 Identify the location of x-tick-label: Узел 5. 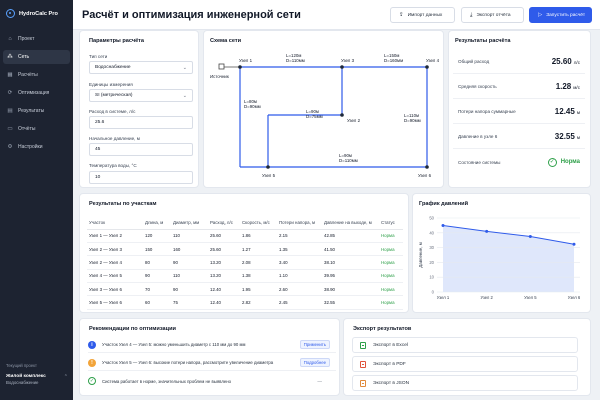
(530, 297).